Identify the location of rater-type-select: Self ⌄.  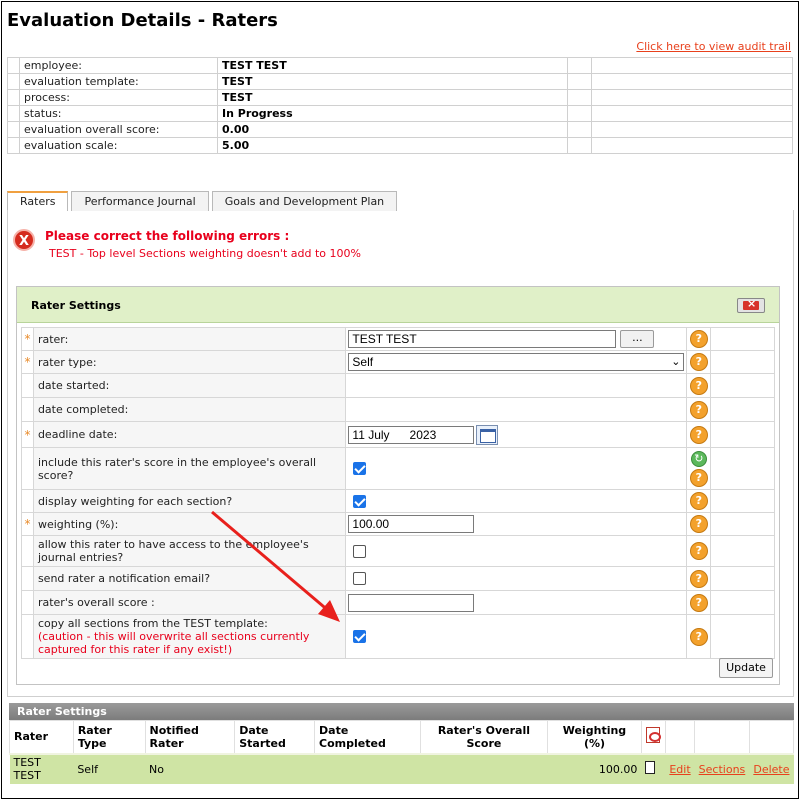
(516, 362).